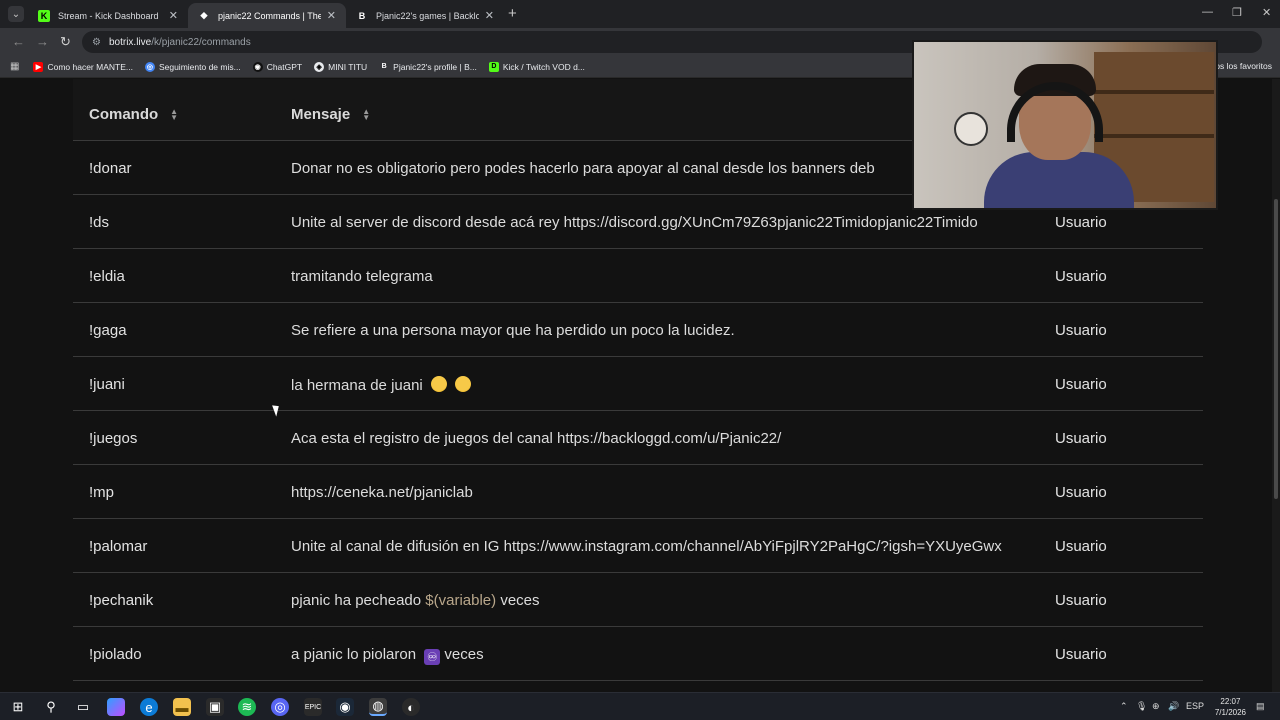 The image size is (1280, 720). Describe the element at coordinates (666, 655) in the screenshot. I see `message-cell: a pjanic lo piolaron ♾ veces` at that location.